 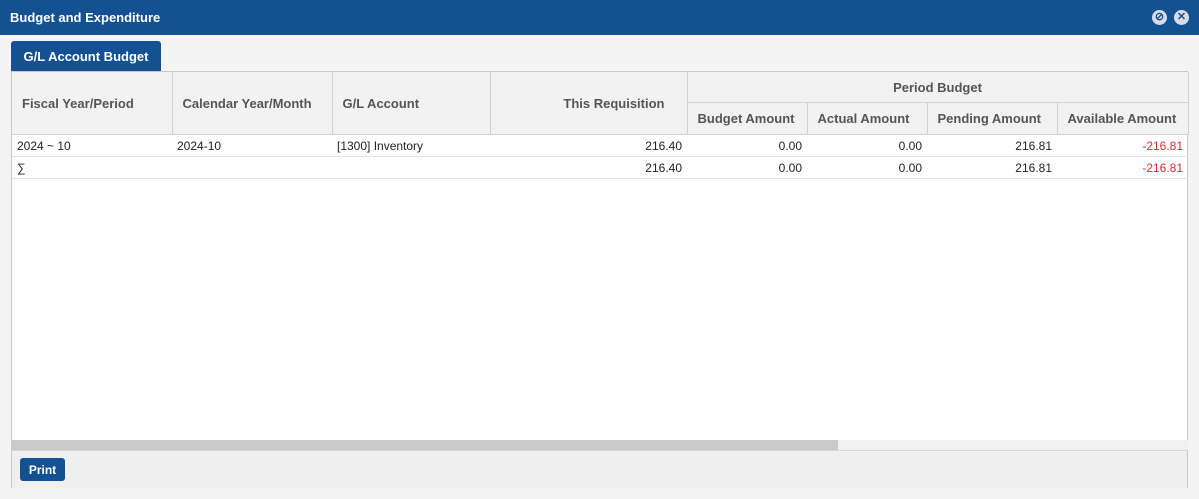 What do you see at coordinates (85, 17) in the screenshot?
I see `window-title: Budget and Expenditure` at bounding box center [85, 17].